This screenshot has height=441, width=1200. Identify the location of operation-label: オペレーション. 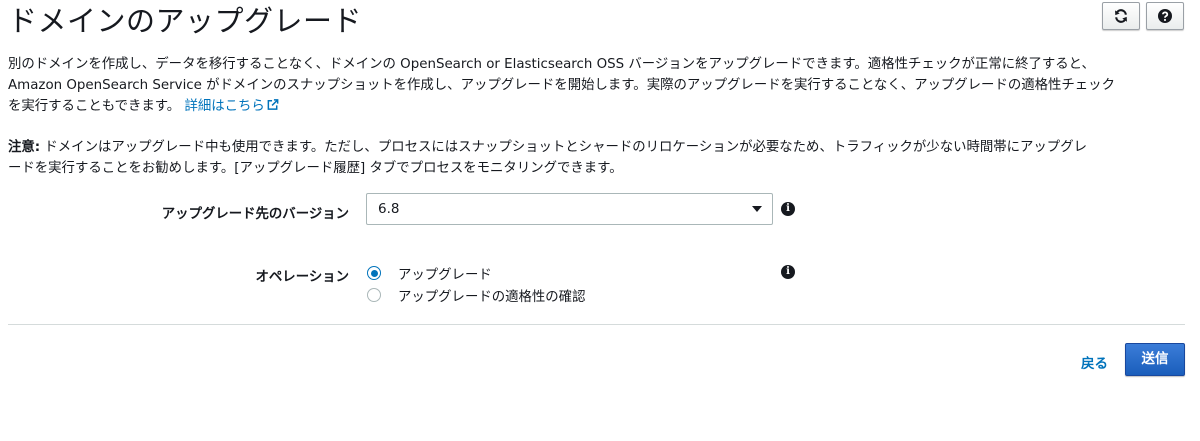
(302, 277).